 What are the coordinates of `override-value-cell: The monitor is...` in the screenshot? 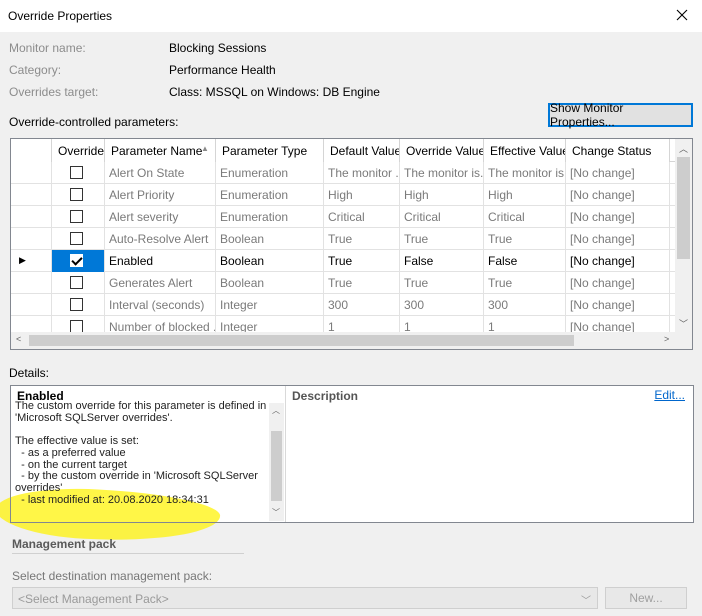 It's located at (442, 173).